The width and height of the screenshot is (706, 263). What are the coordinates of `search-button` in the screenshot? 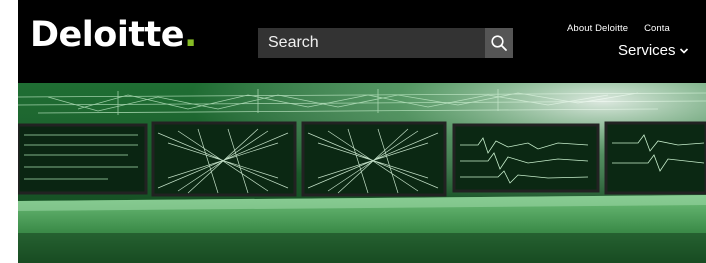 It's located at (499, 43).